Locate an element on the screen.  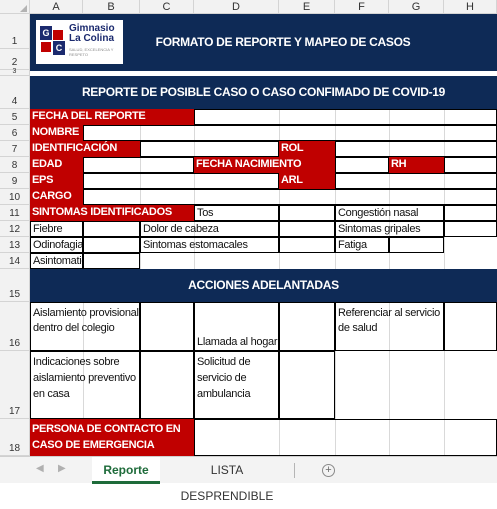
check-ambulancia is located at coordinates (307, 385).